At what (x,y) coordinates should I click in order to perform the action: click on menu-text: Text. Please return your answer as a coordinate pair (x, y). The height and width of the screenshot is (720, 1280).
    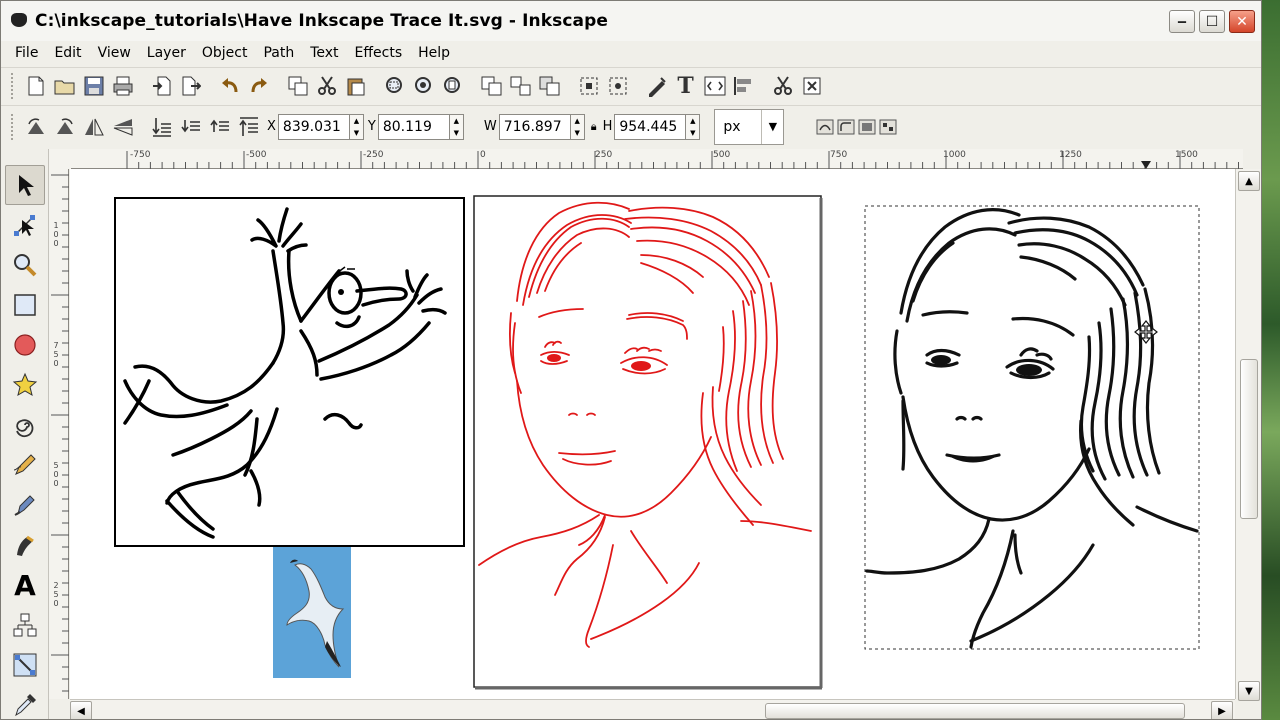
    Looking at the image, I should click on (324, 53).